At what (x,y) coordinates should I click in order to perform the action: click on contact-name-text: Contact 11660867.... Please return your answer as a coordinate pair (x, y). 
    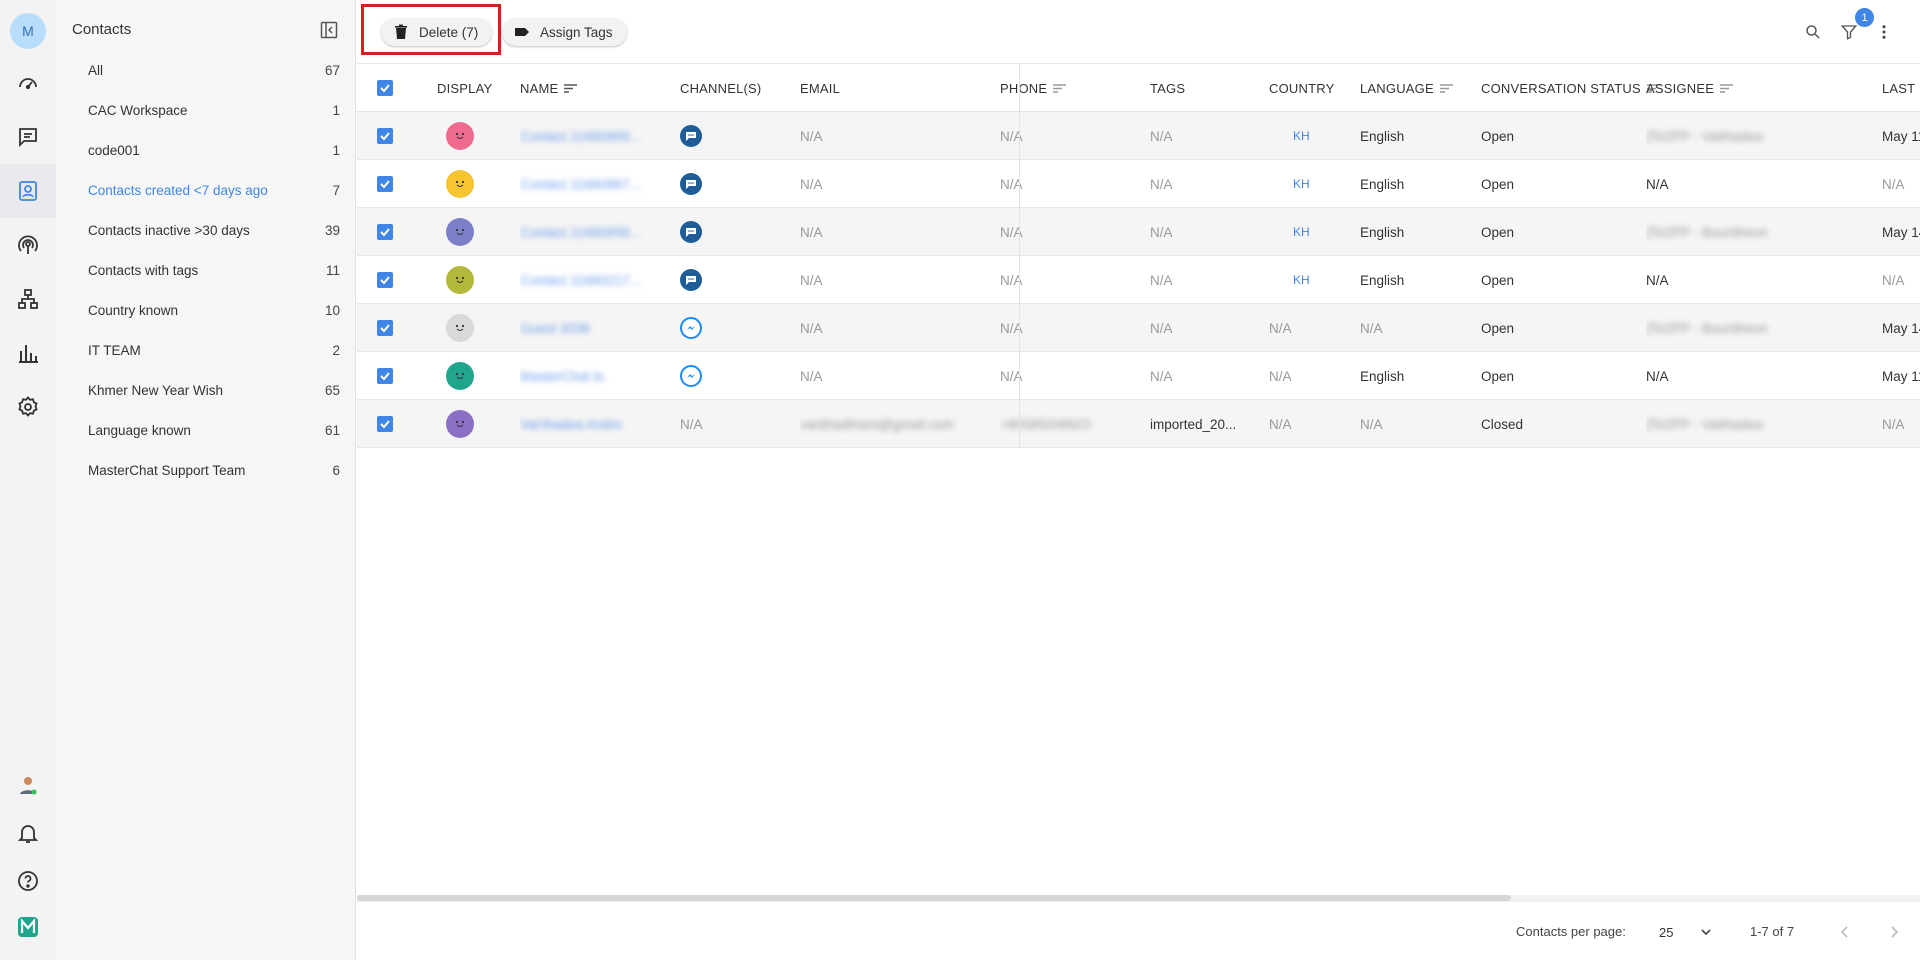
    Looking at the image, I should click on (580, 184).